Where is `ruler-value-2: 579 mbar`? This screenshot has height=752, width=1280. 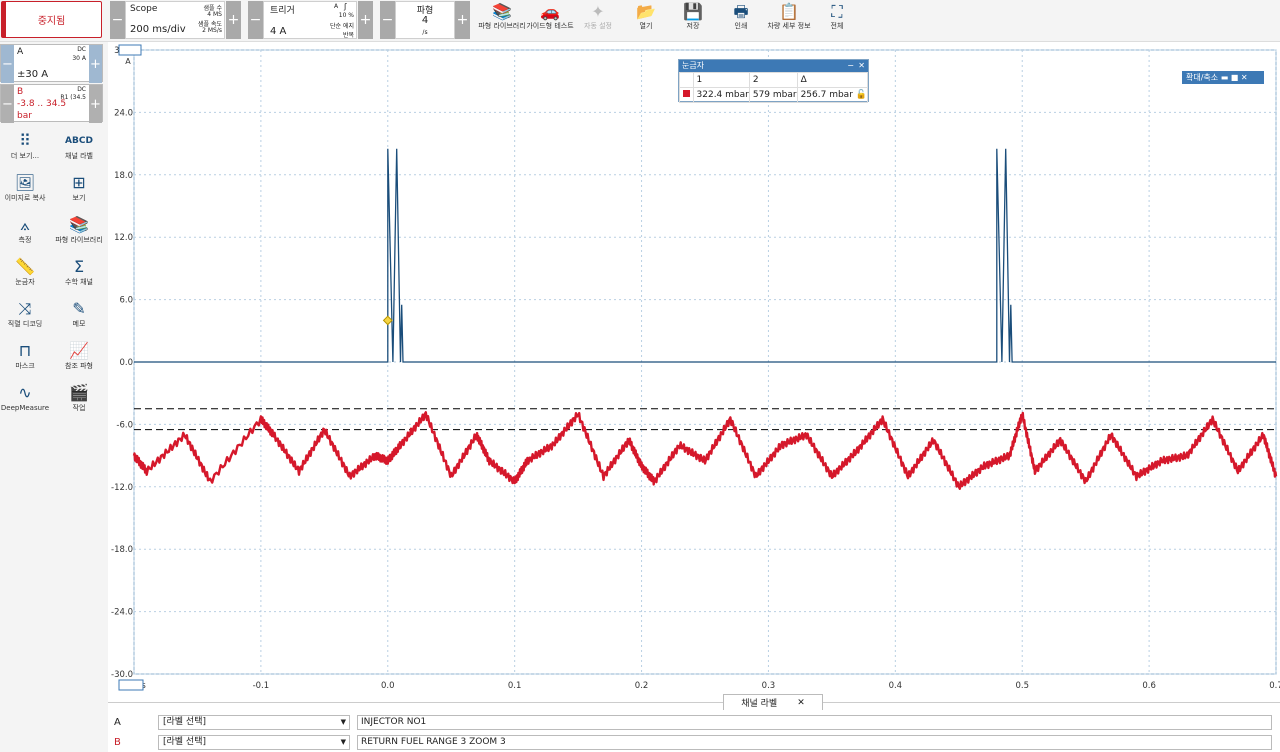 ruler-value-2: 579 mbar is located at coordinates (773, 95).